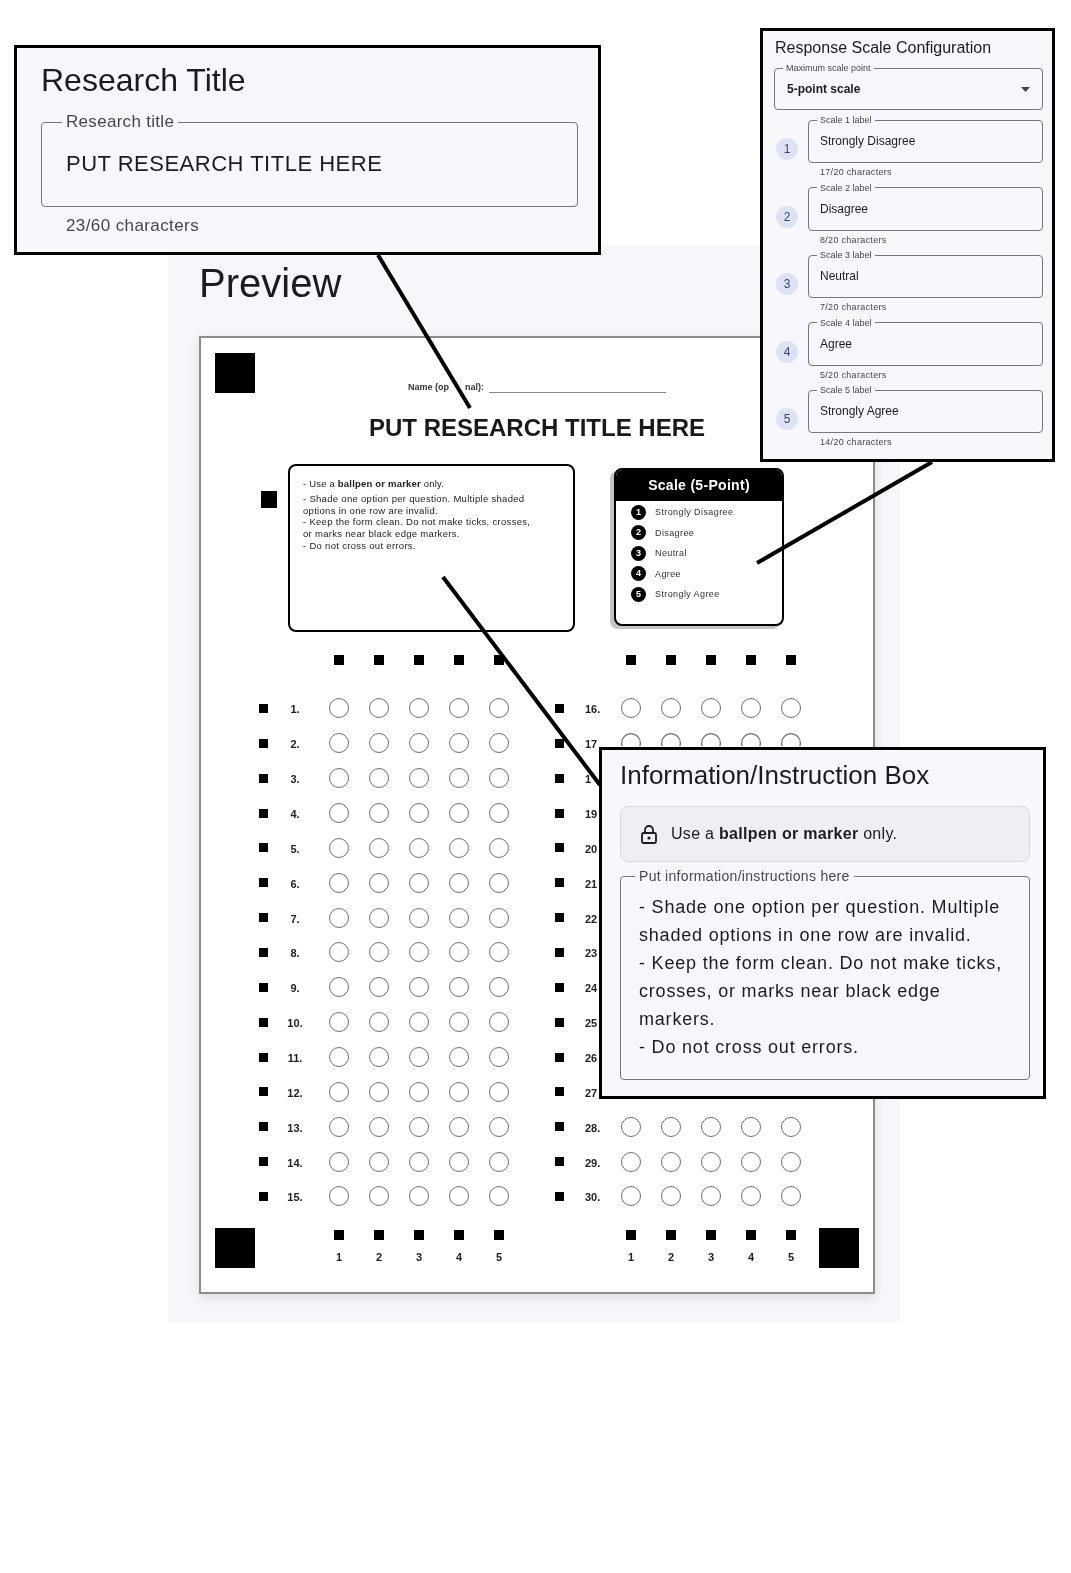 This screenshot has height=1573, width=1071. What do you see at coordinates (295, 1162) in the screenshot?
I see `question-number: 14.` at bounding box center [295, 1162].